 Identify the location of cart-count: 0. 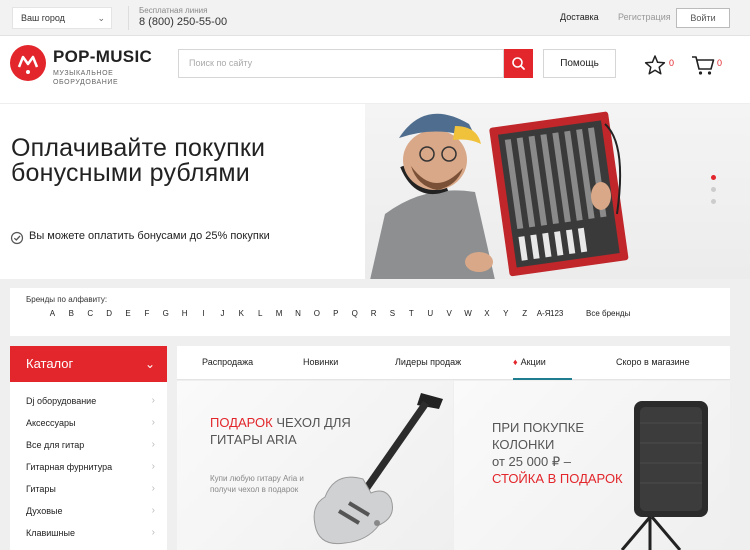
(720, 63).